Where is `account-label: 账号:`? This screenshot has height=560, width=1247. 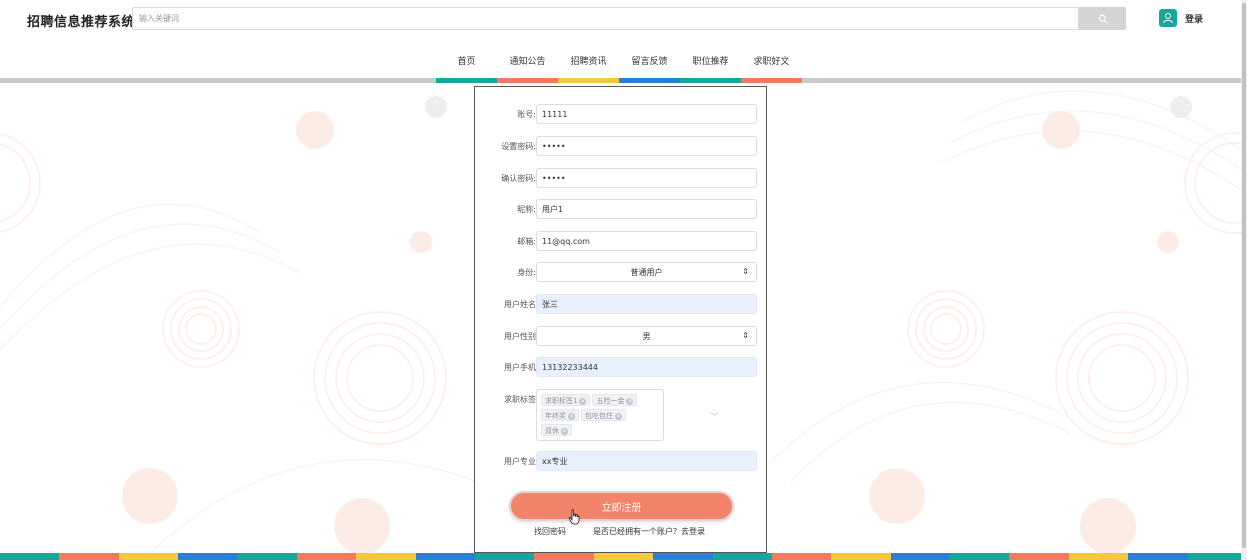 account-label: 账号: is located at coordinates (526, 114).